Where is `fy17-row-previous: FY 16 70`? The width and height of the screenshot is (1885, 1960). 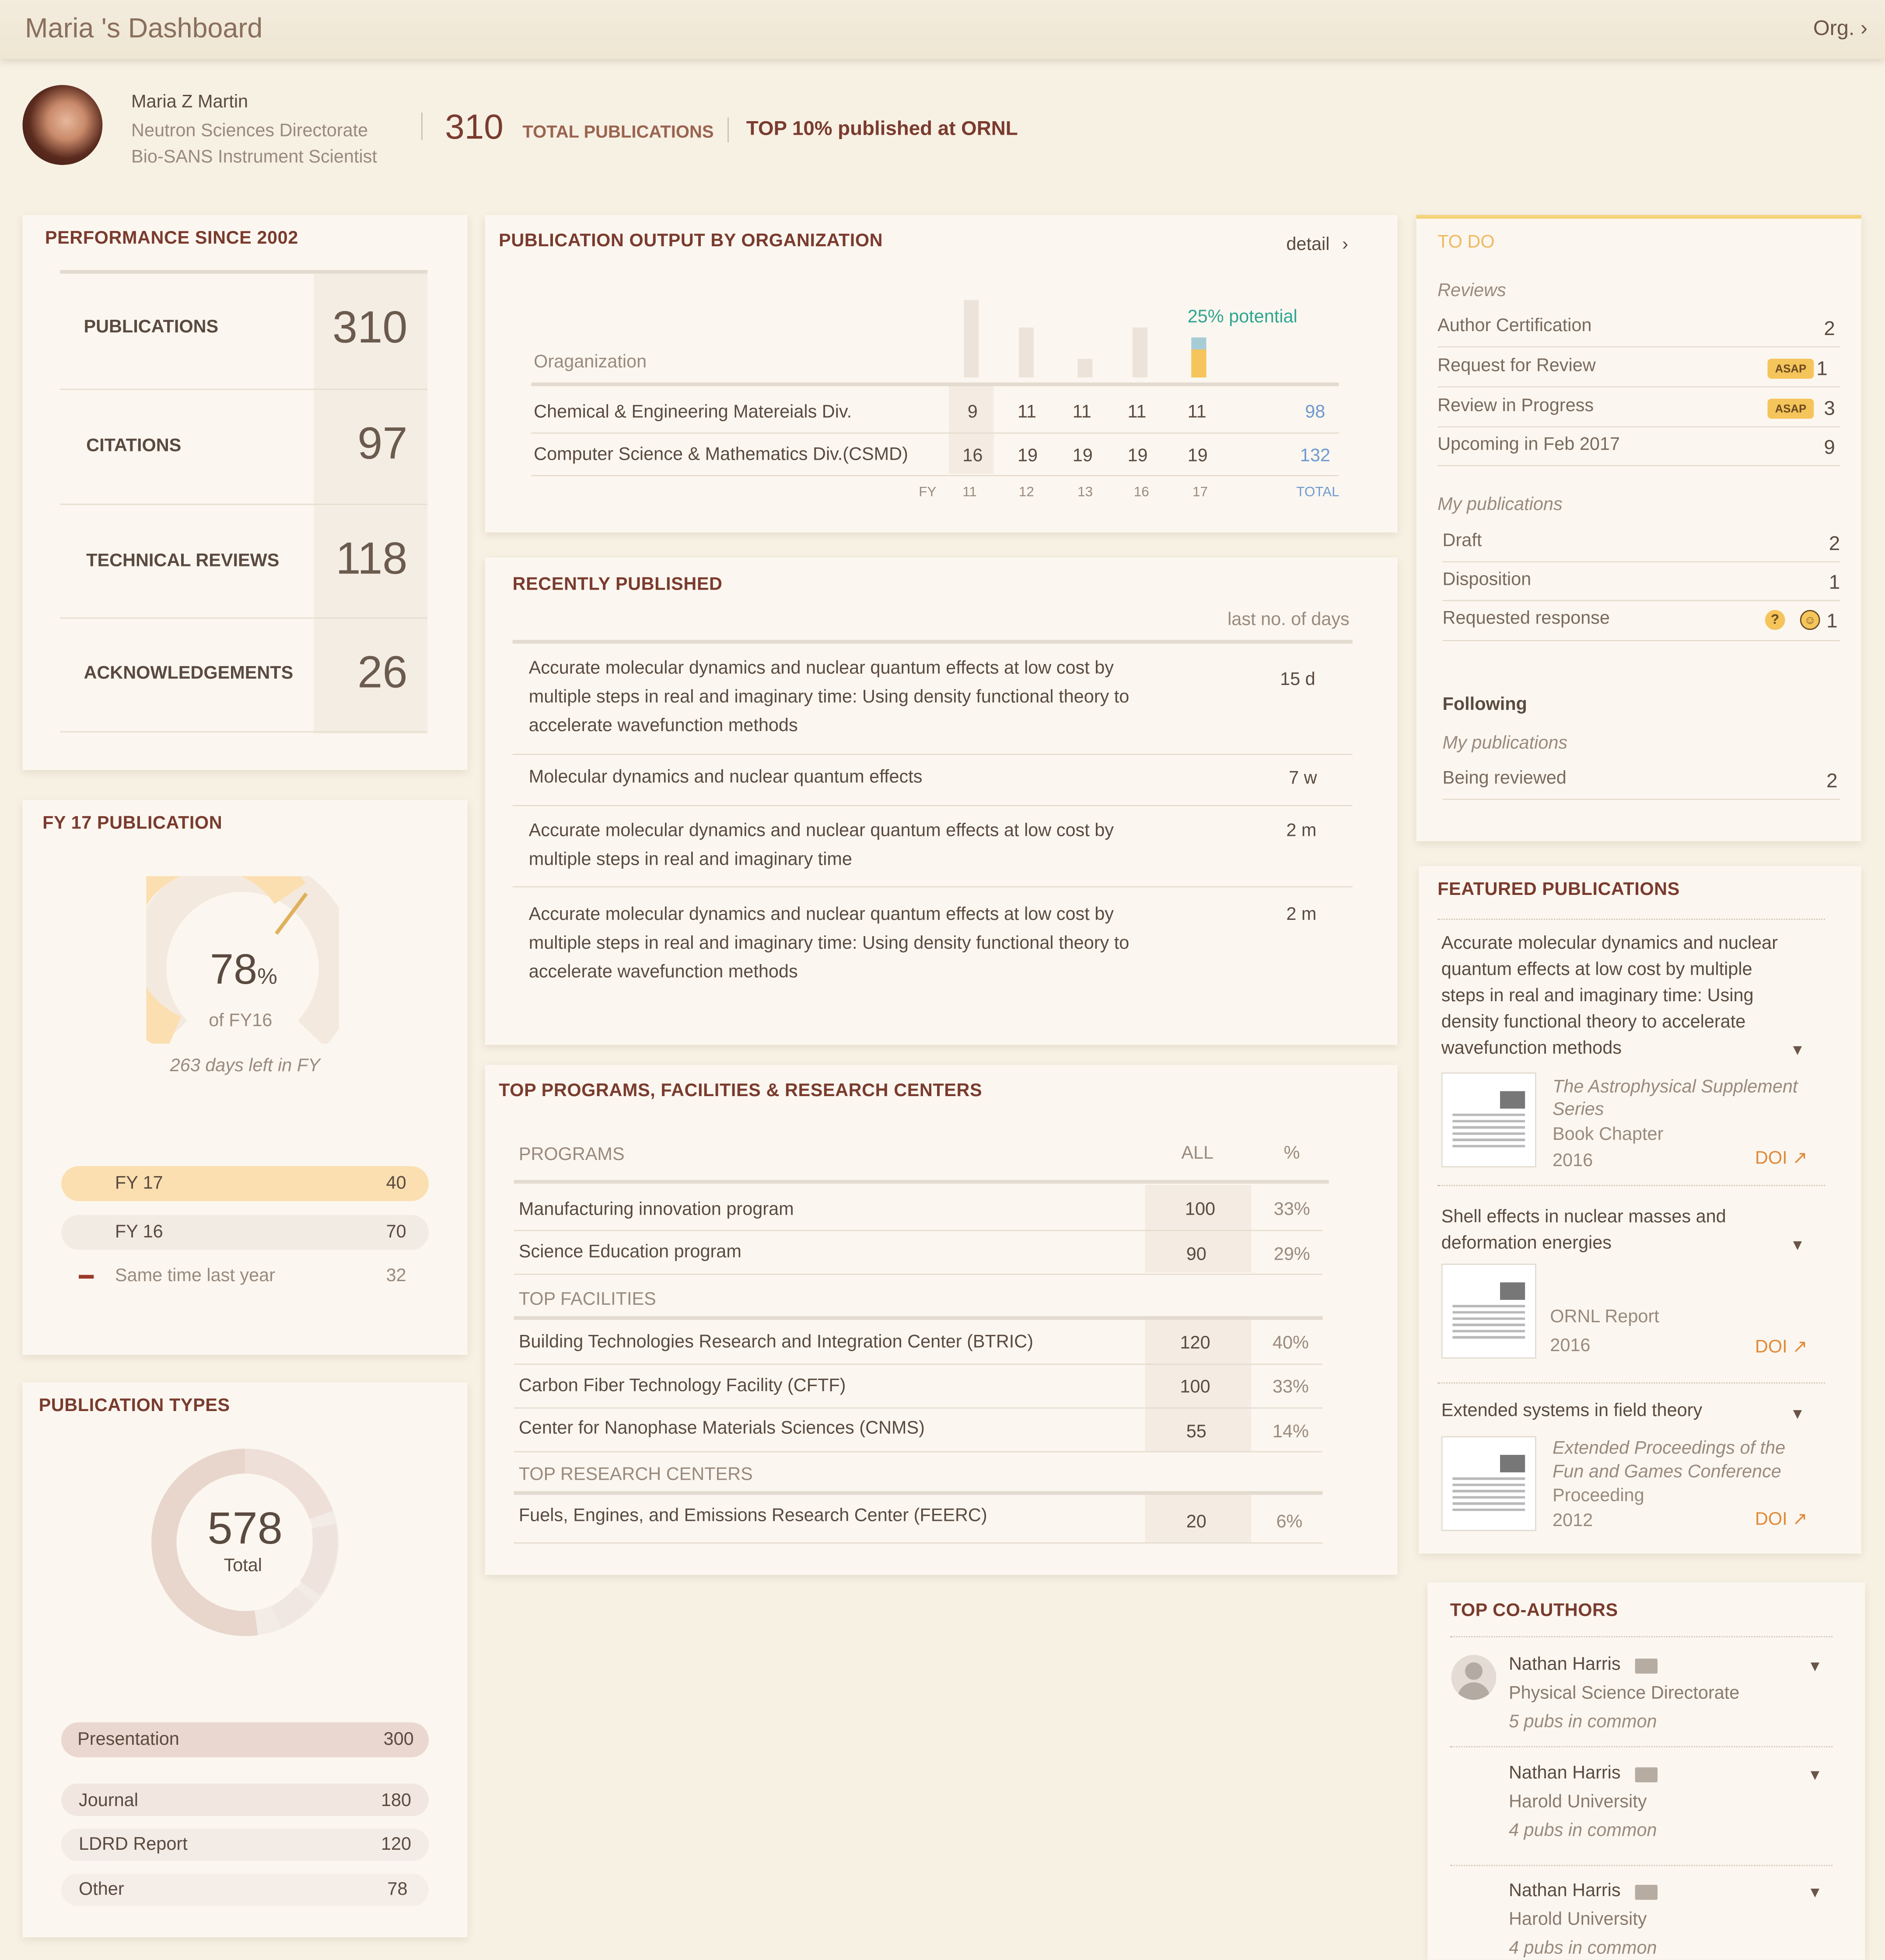 fy17-row-previous: FY 16 70 is located at coordinates (245, 1232).